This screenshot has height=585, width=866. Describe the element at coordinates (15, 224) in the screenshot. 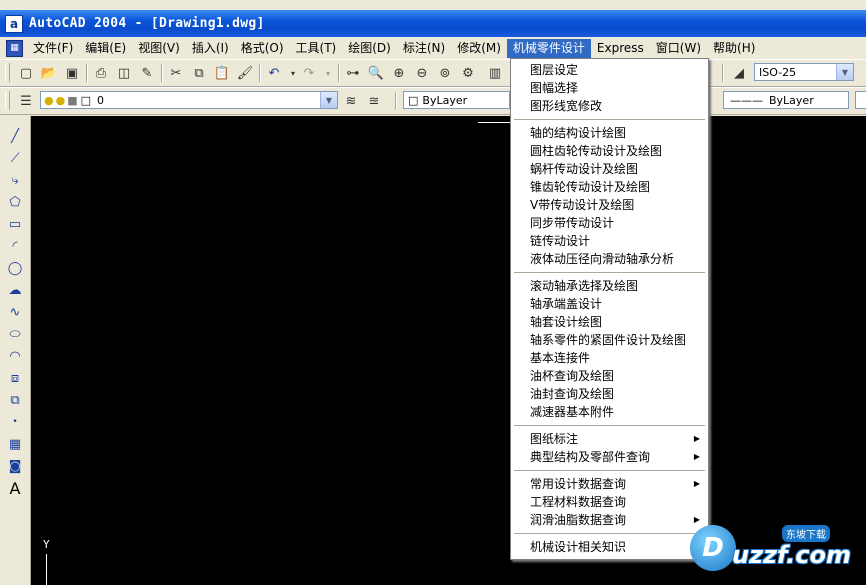

I see `rectangle-icon: ▭` at that location.